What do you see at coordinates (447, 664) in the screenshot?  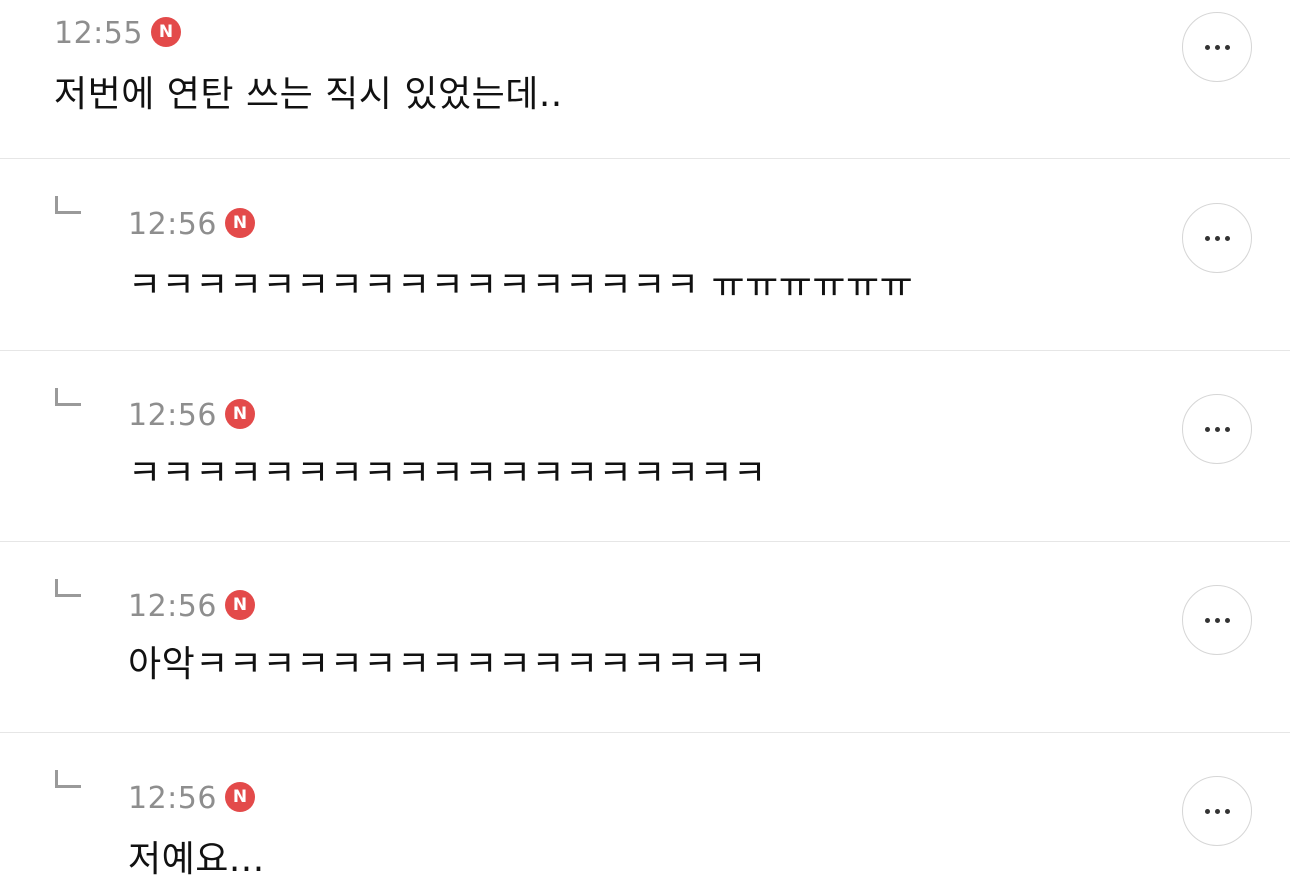 I see `comment-text: 아악ㅋㅋㅋㅋㅋㅋㅋㅋㅋㅋㅋㅋㅋㅋㅋㅋㅋ` at bounding box center [447, 664].